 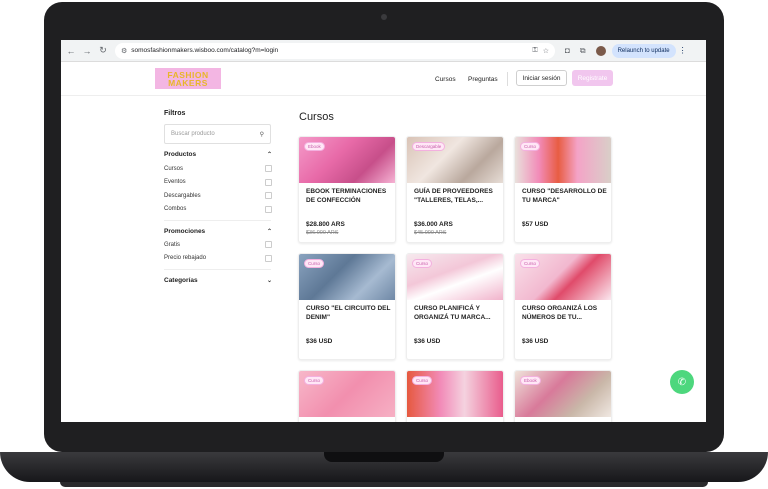 What do you see at coordinates (541, 78) in the screenshot?
I see `login-button: Iniciar sesión` at bounding box center [541, 78].